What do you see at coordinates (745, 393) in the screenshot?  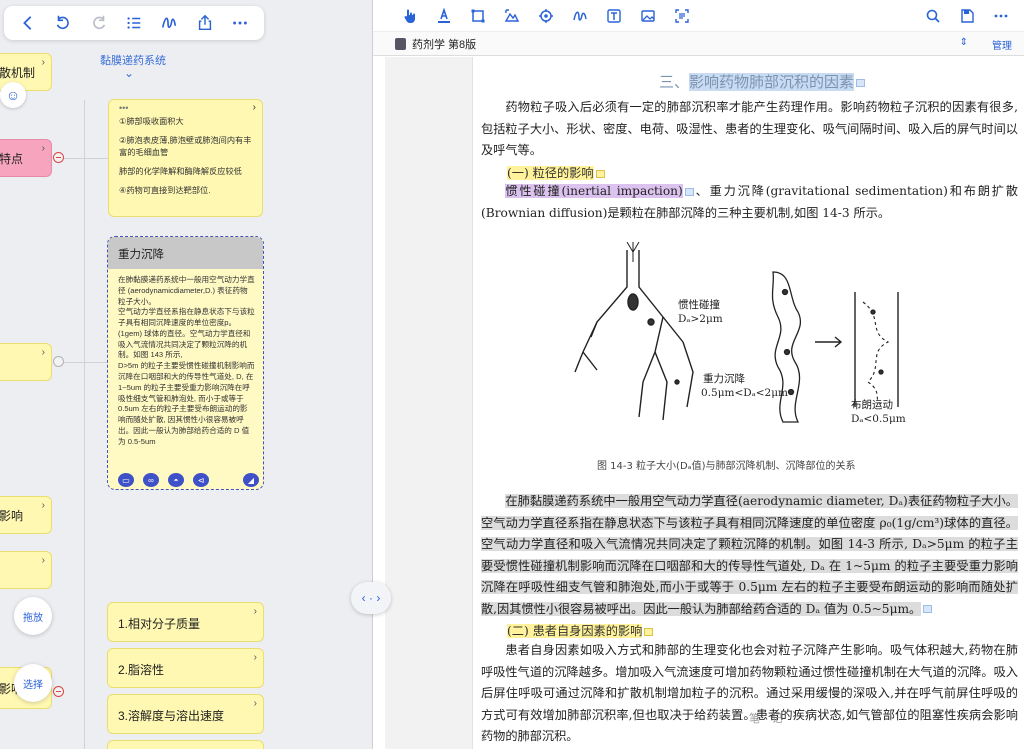 I see `figure-label: 0.5μm<Dₐ<2μm` at bounding box center [745, 393].